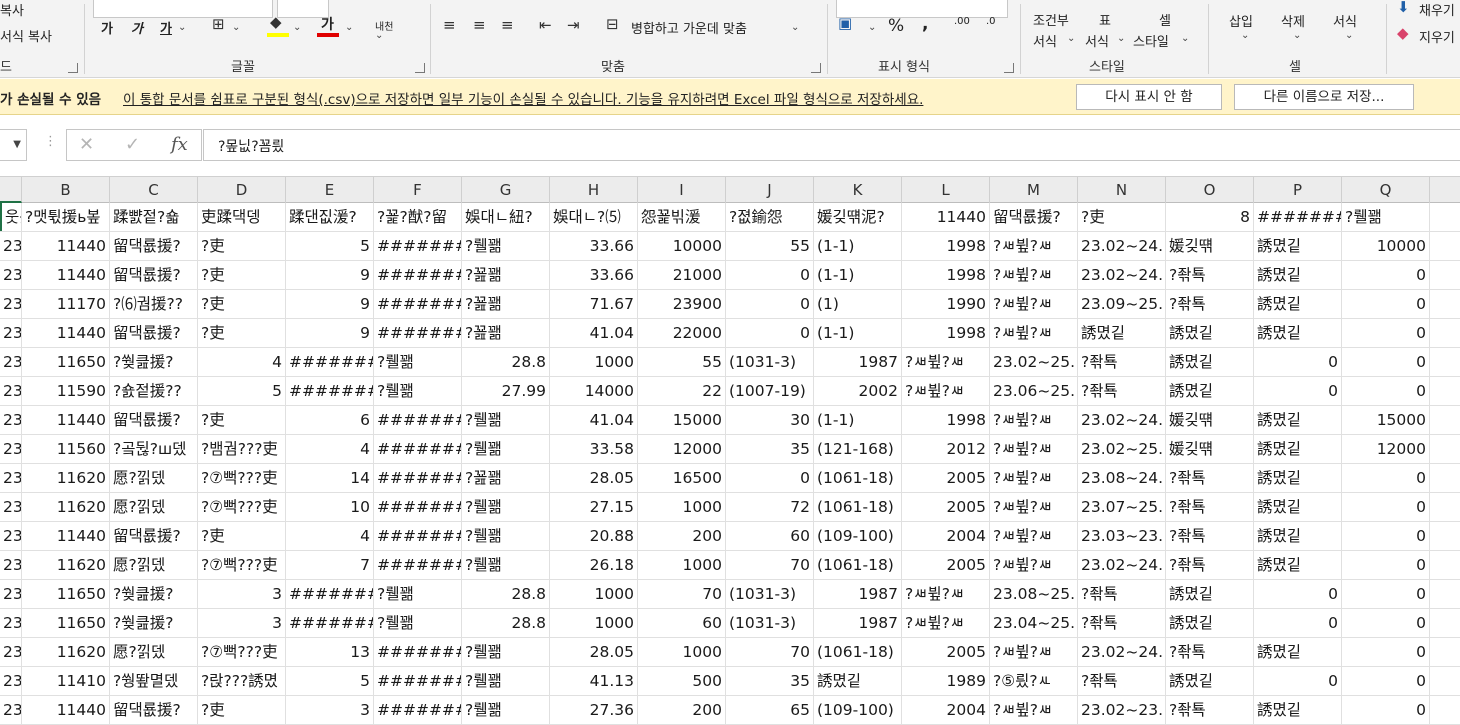  I want to click on increase-decimal-button: .00, so click(962, 21).